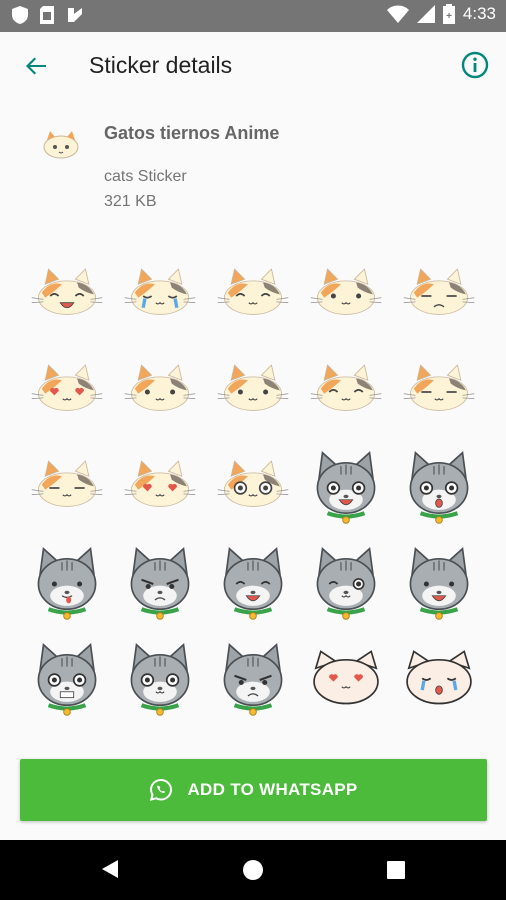 Image resolution: width=506 pixels, height=900 pixels. I want to click on pack-header: Gatos tiernos Anime cats Sticker 321 KB, so click(253, 170).